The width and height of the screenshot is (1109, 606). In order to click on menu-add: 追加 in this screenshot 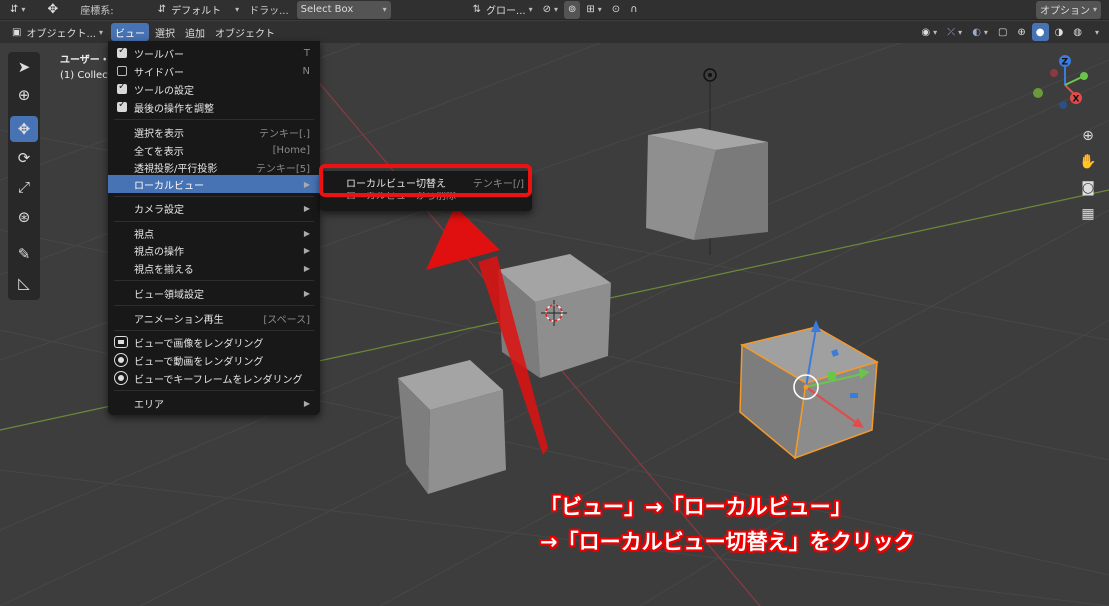, I will do `click(195, 32)`.